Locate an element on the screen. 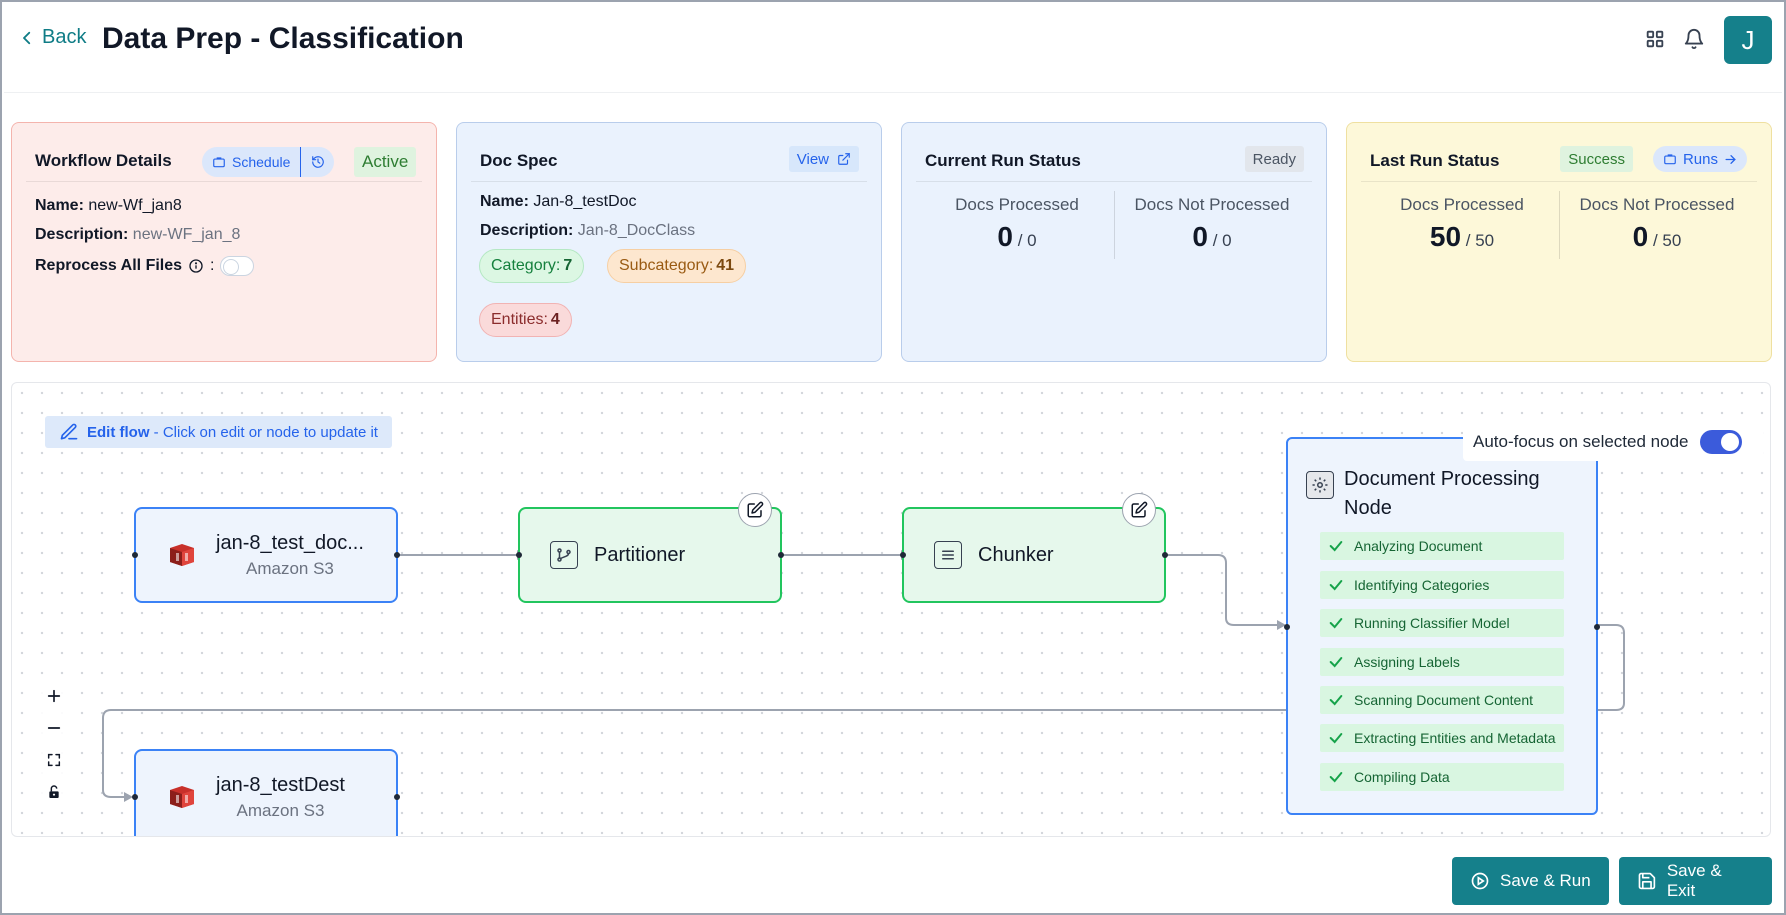 This screenshot has width=1786, height=915. list-icon is located at coordinates (948, 555).